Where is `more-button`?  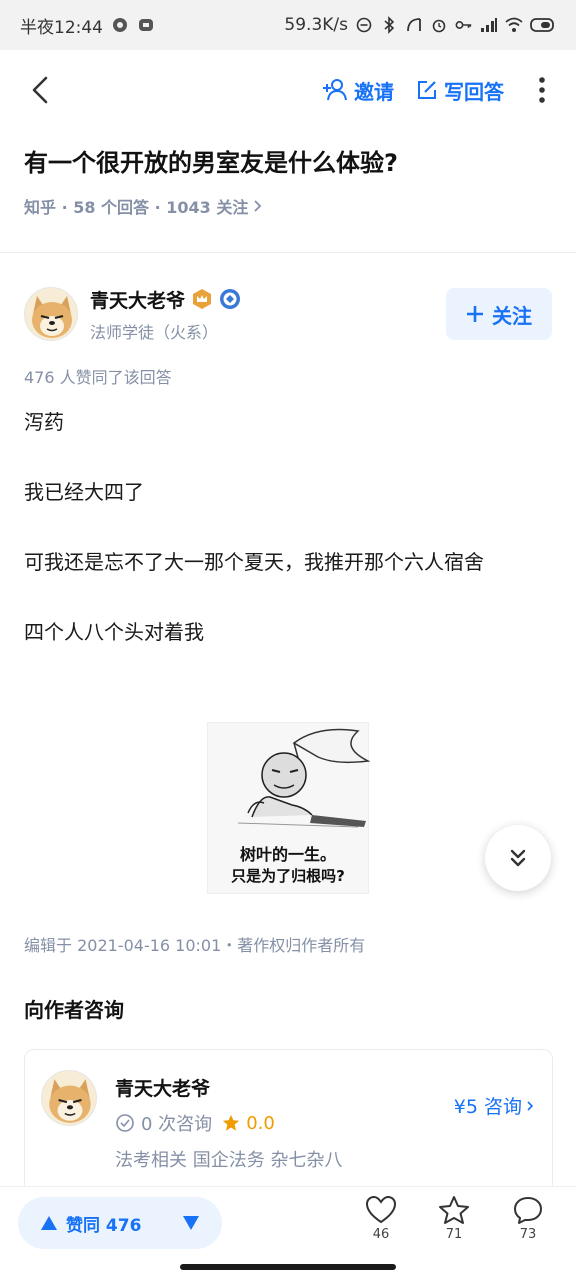 more-button is located at coordinates (542, 90).